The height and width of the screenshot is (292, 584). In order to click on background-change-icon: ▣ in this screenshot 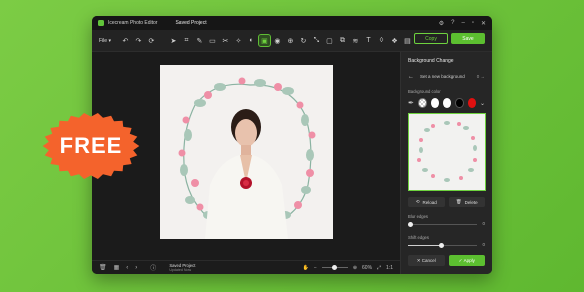, I will do `click(264, 40)`.